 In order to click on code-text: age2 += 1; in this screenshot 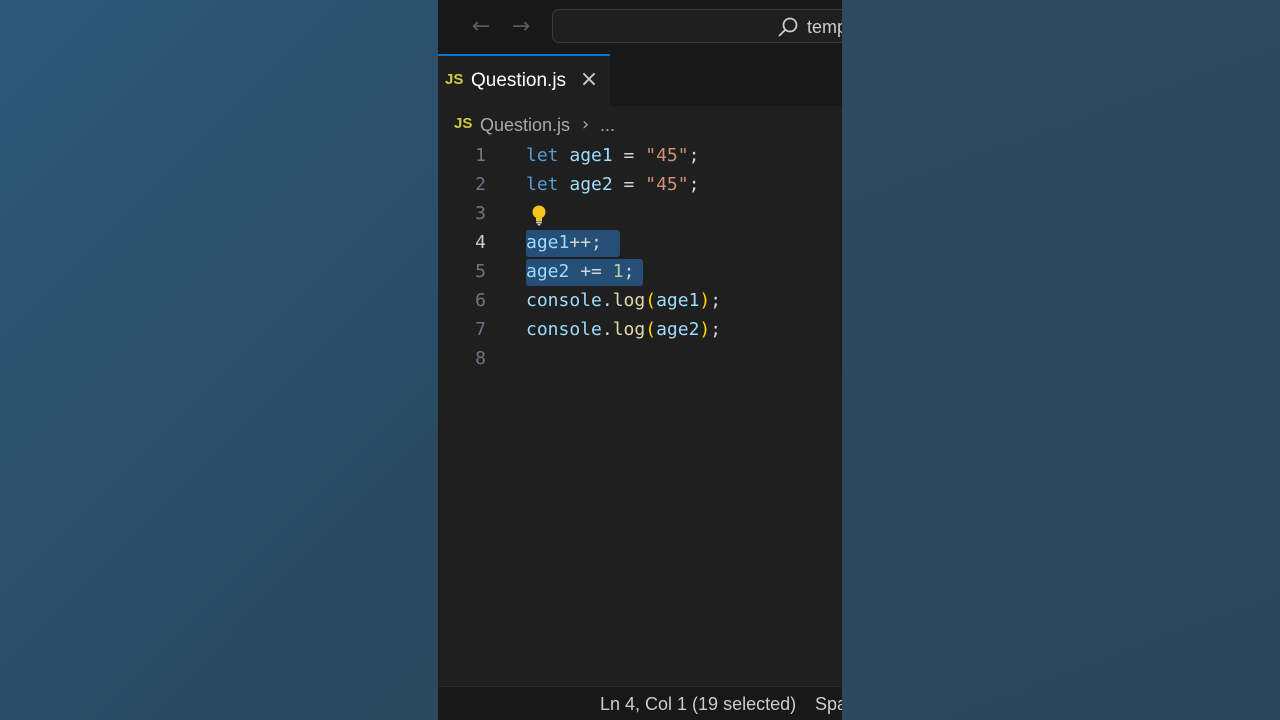, I will do `click(580, 271)`.